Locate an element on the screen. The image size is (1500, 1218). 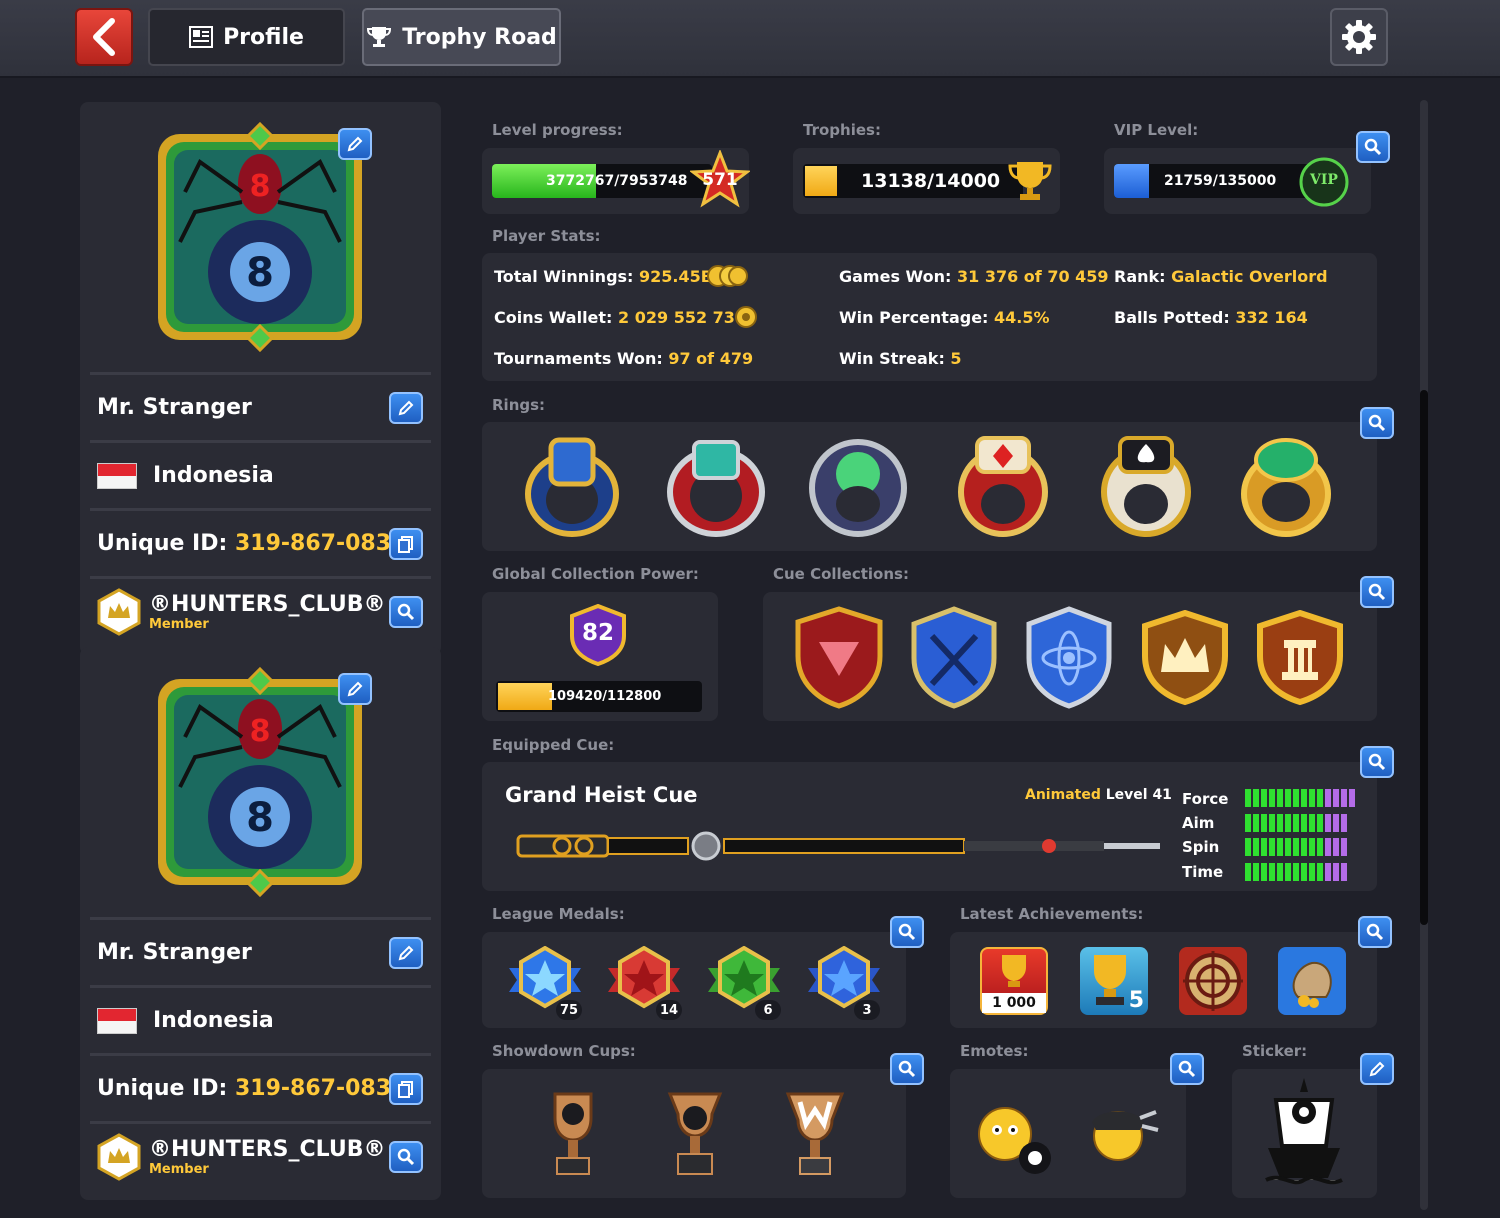
trophies-box: 13138/14000 is located at coordinates (926, 181).